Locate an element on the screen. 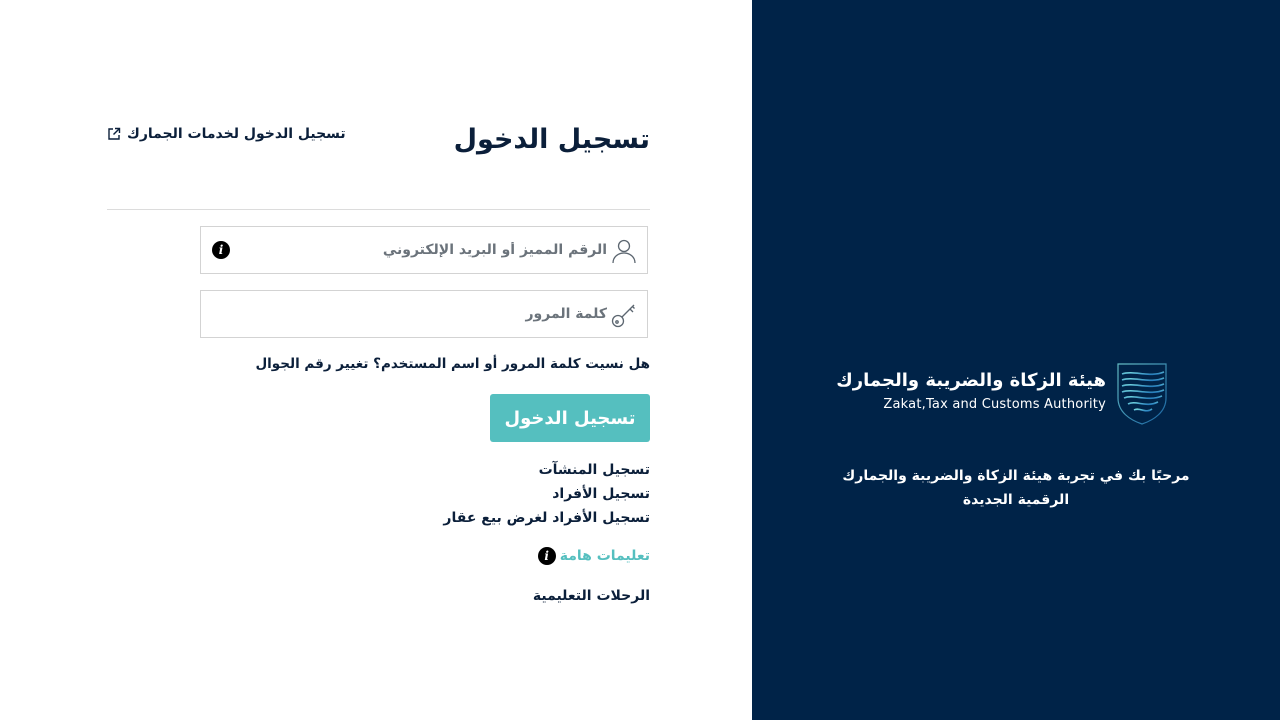 This screenshot has width=1280, height=720. register-establishments-link: تسجيل المنشآت is located at coordinates (546, 470).